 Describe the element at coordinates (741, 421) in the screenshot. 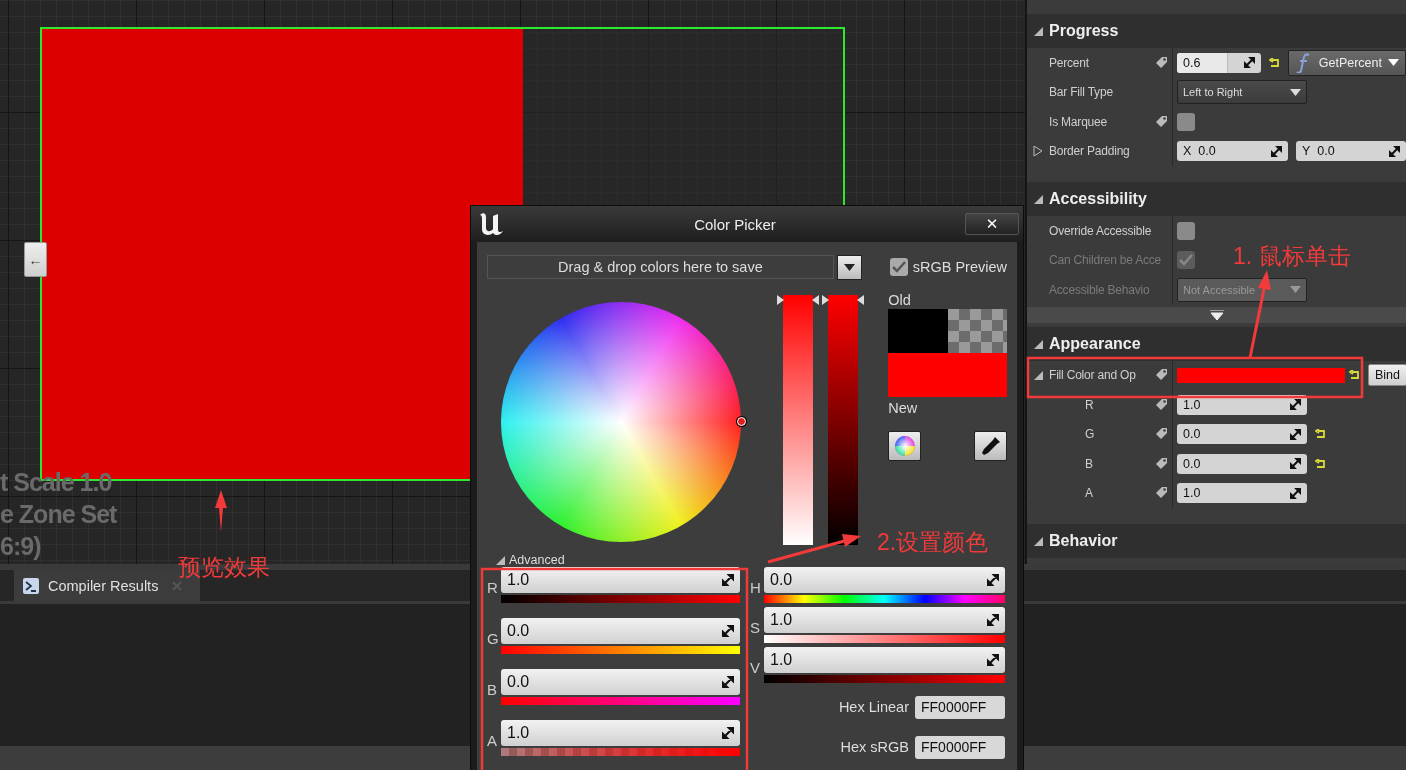

I see `wheel-marker` at that location.